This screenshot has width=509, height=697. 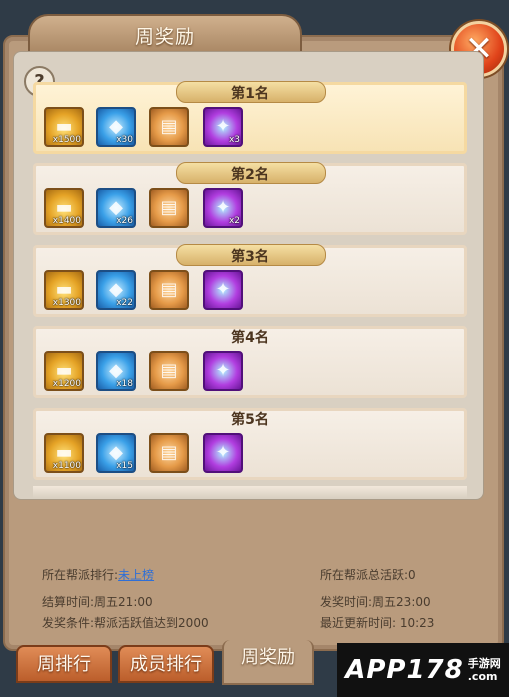 What do you see at coordinates (368, 575) in the screenshot?
I see `total-activity: 所在帮派总活跃:0` at bounding box center [368, 575].